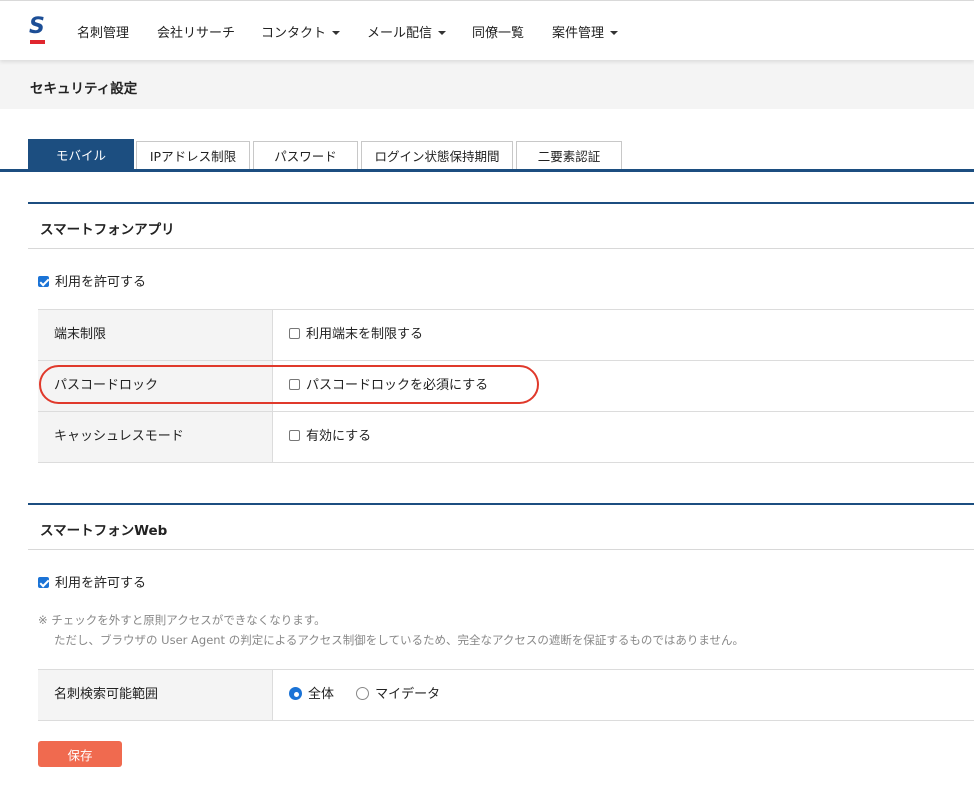 The image size is (974, 789). I want to click on table-row-passcode-lock: パスコードロック パスコードロックを必須にする, so click(506, 386).